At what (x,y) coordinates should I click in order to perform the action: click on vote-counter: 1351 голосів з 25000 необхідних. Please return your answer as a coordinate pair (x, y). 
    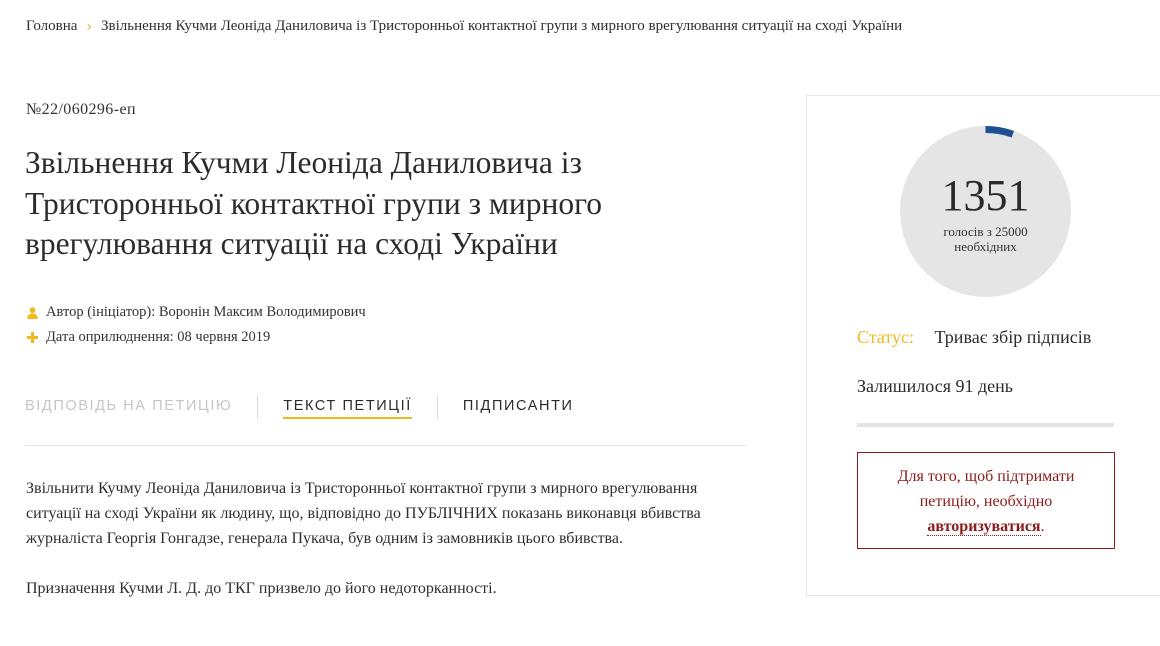
    Looking at the image, I should click on (985, 211).